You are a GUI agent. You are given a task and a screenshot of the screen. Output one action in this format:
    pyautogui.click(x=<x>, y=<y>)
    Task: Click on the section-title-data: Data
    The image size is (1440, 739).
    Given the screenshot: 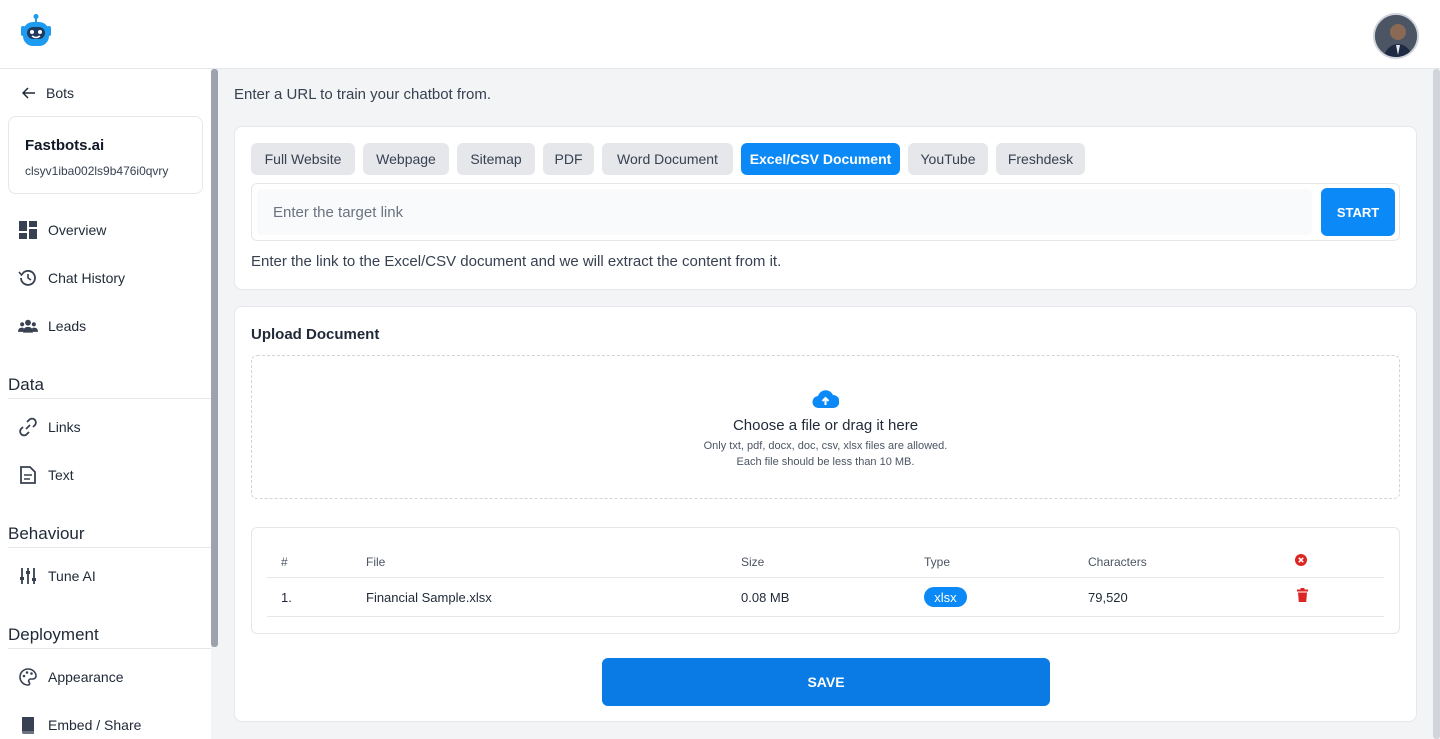 What is the action you would take?
    pyautogui.click(x=26, y=384)
    